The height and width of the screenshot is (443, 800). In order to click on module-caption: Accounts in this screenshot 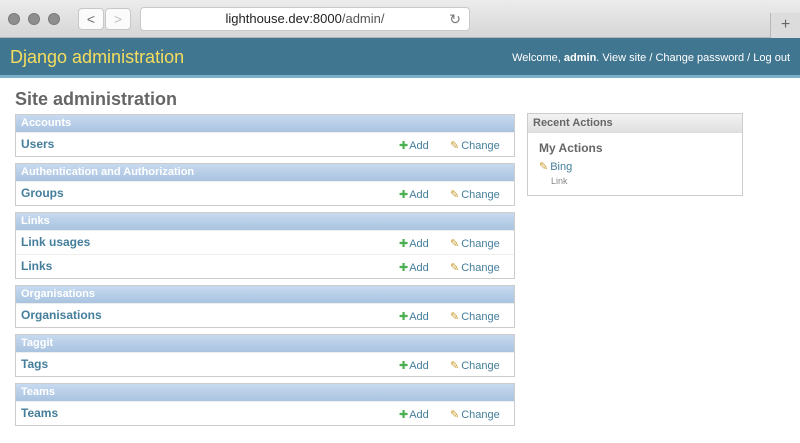, I will do `click(265, 123)`.